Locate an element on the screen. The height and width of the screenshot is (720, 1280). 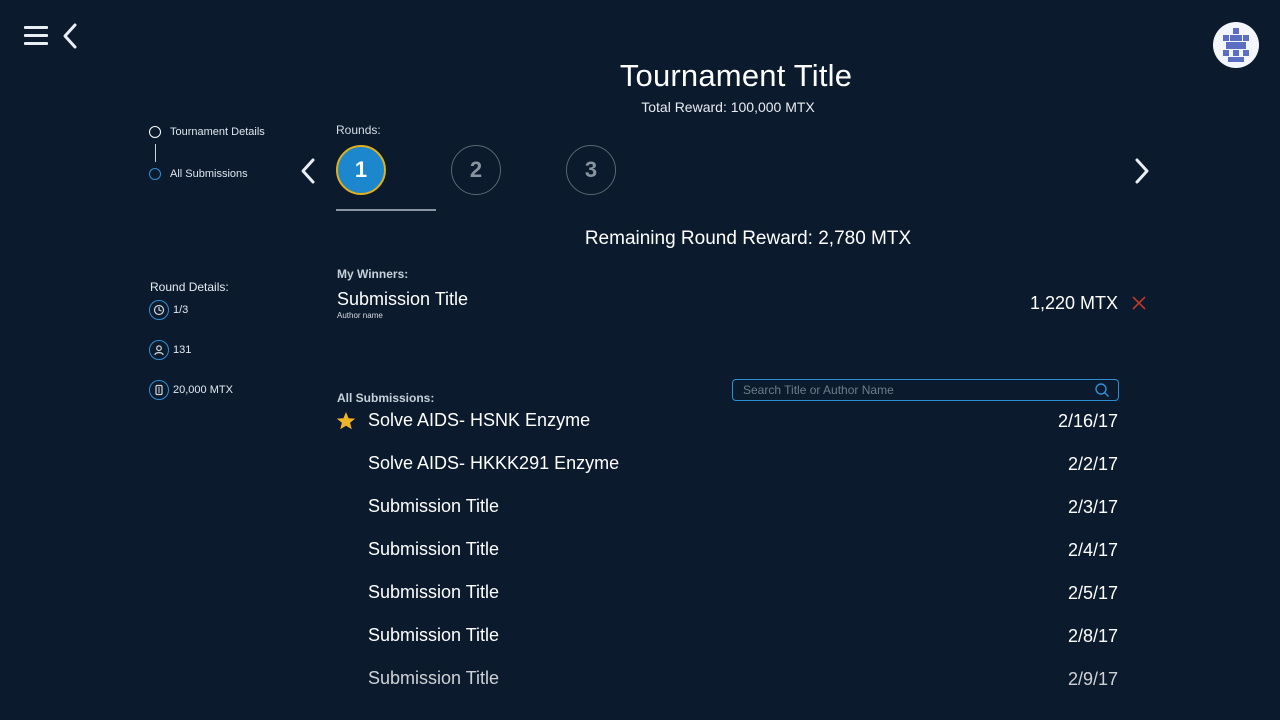
back-chevron-icon is located at coordinates (70, 36).